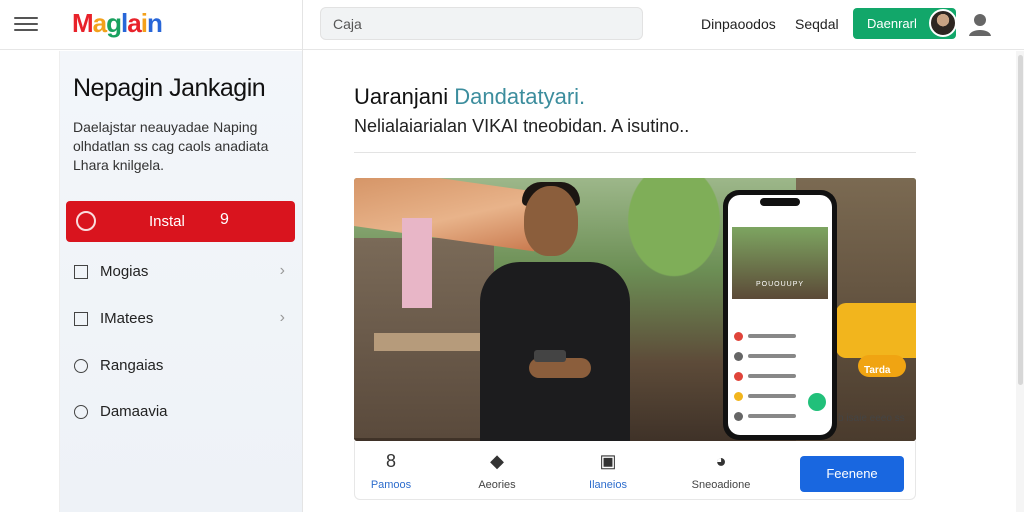 Image resolution: width=1024 pixels, height=512 pixels. Describe the element at coordinates (817, 402) in the screenshot. I see `toggle-icon` at that location.